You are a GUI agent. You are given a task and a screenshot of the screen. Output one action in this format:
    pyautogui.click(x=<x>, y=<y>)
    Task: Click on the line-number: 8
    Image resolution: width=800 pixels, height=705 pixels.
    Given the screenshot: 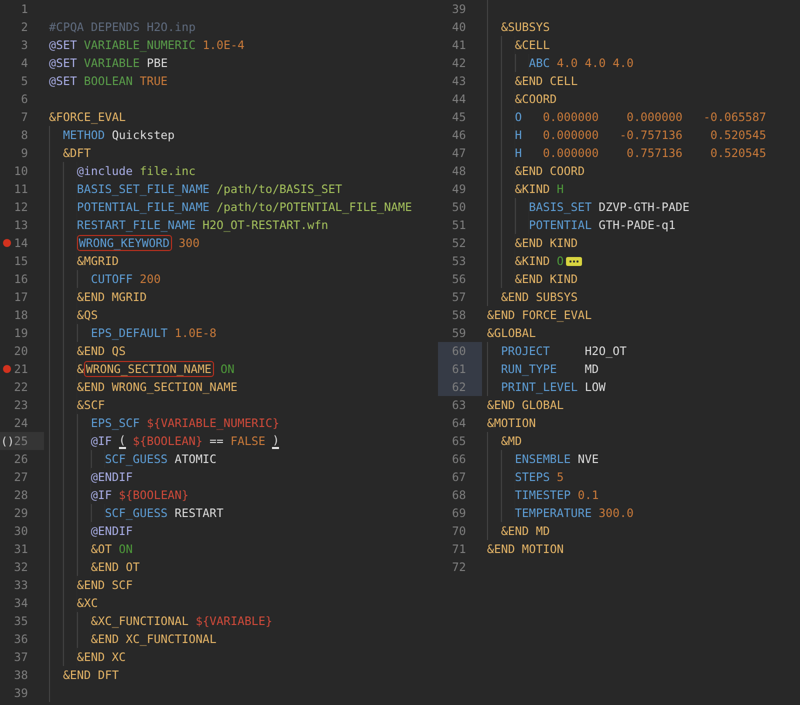 What is the action you would take?
    pyautogui.click(x=24, y=135)
    